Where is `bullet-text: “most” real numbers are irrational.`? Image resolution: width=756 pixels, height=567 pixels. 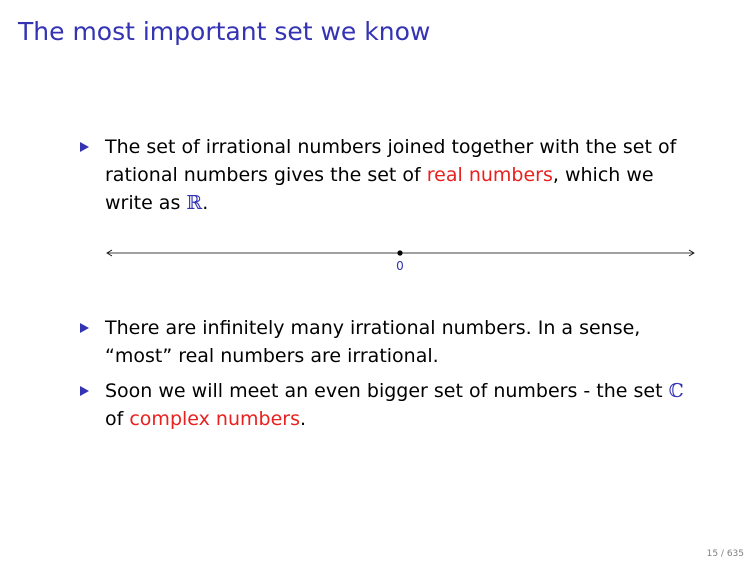
bullet-text: “most” real numbers are irrational. is located at coordinates (272, 356).